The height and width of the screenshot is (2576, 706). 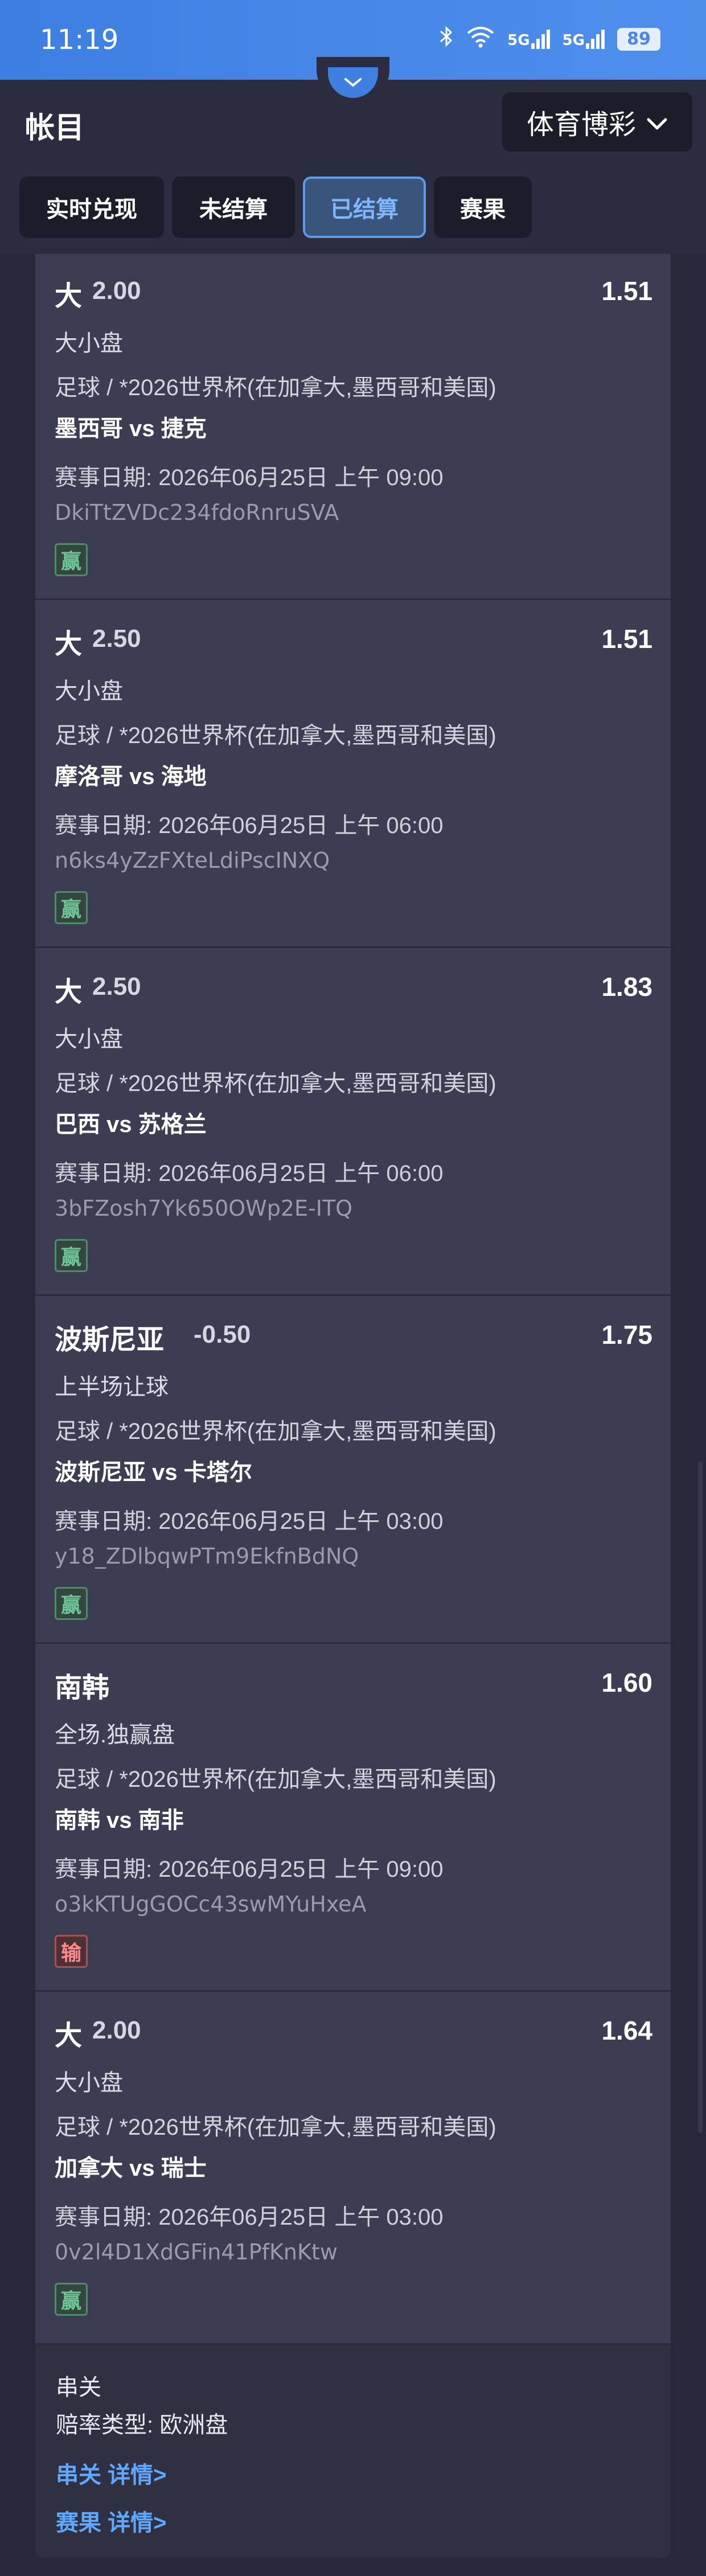 I want to click on page-title: 帐目, so click(x=55, y=128).